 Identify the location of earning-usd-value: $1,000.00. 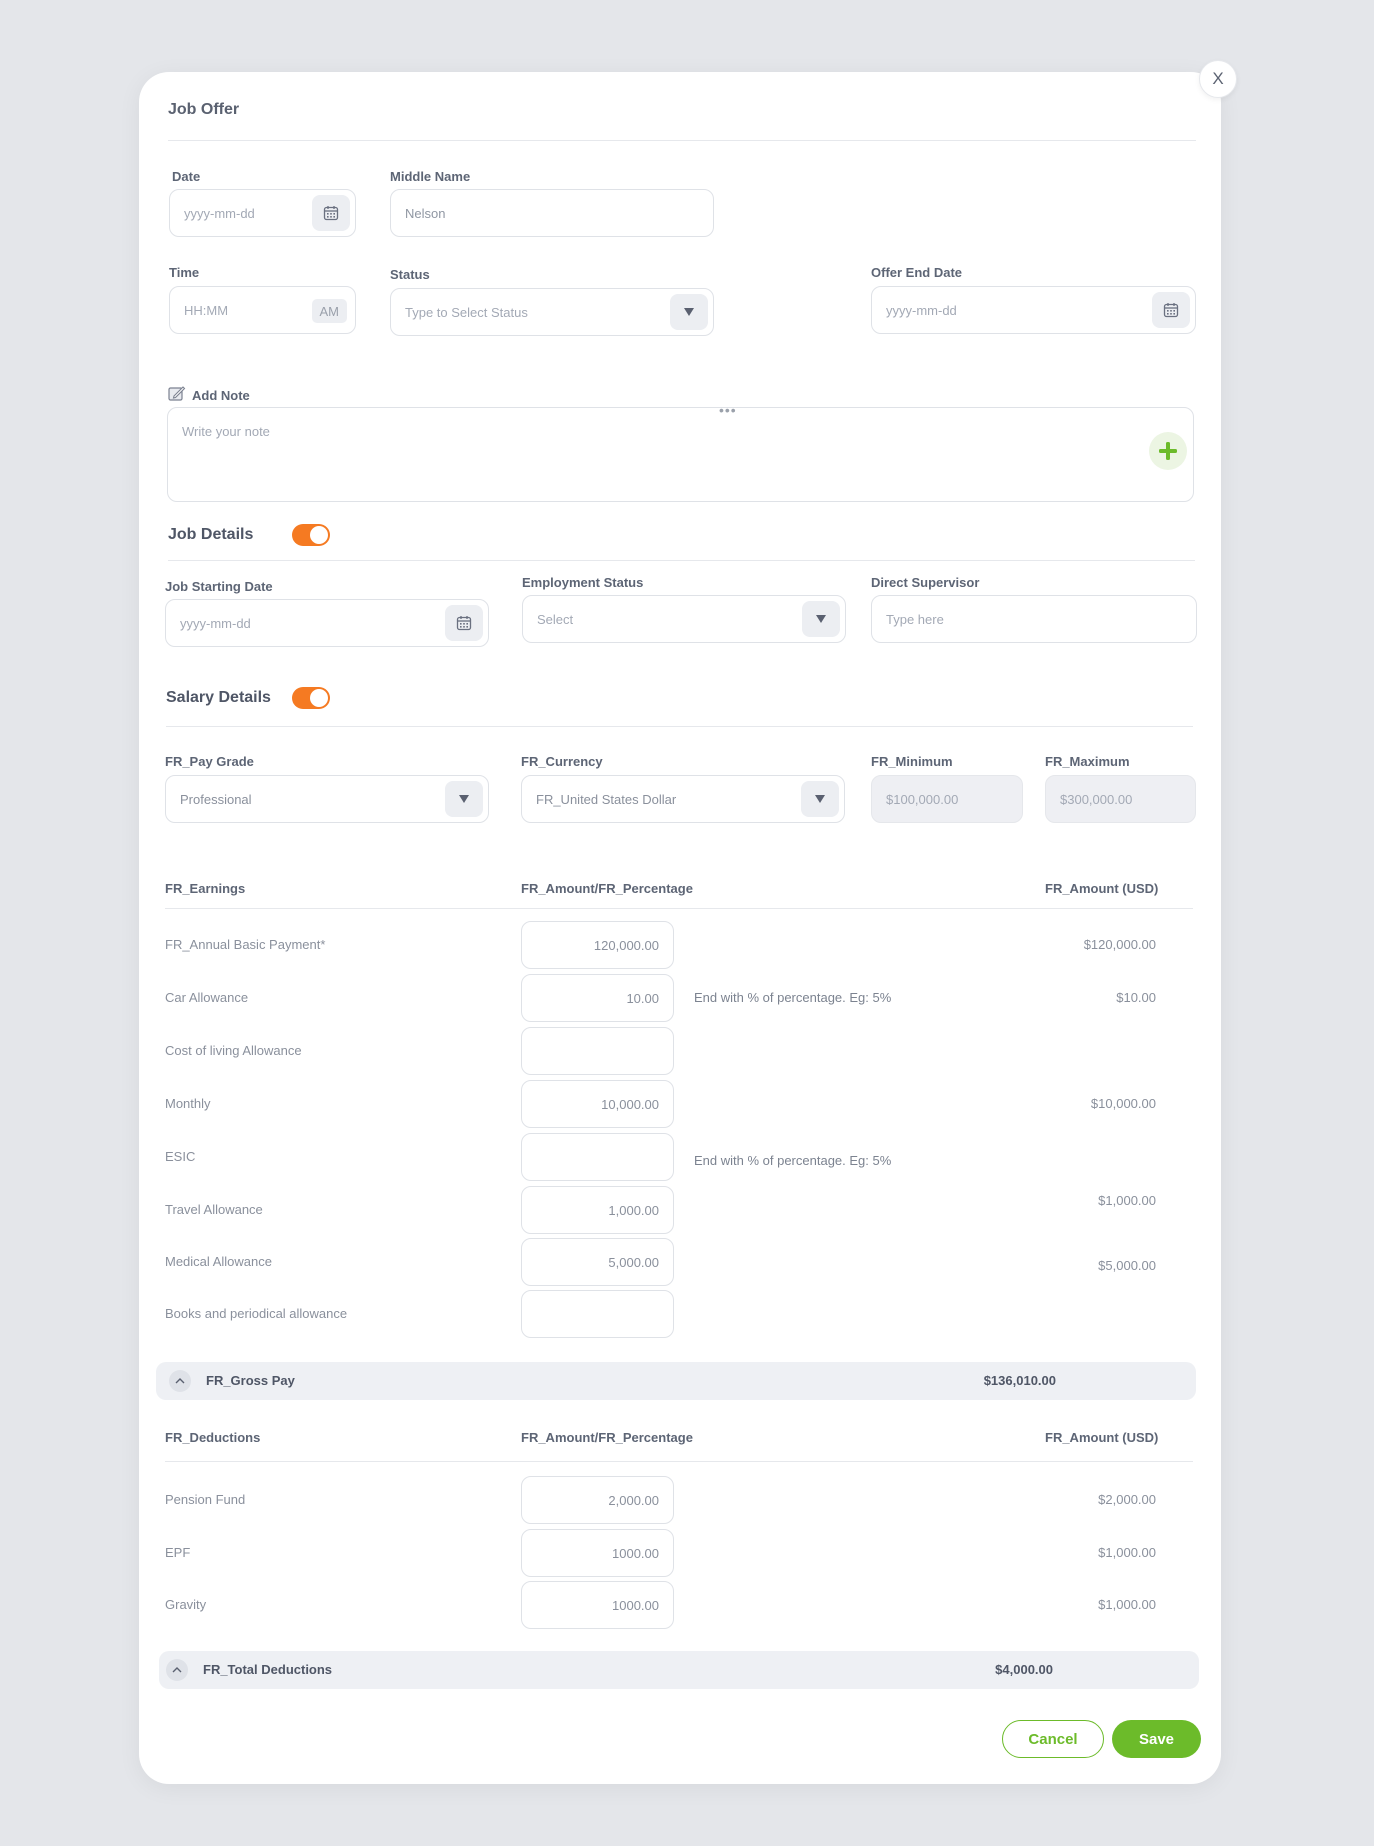
(1127, 1200).